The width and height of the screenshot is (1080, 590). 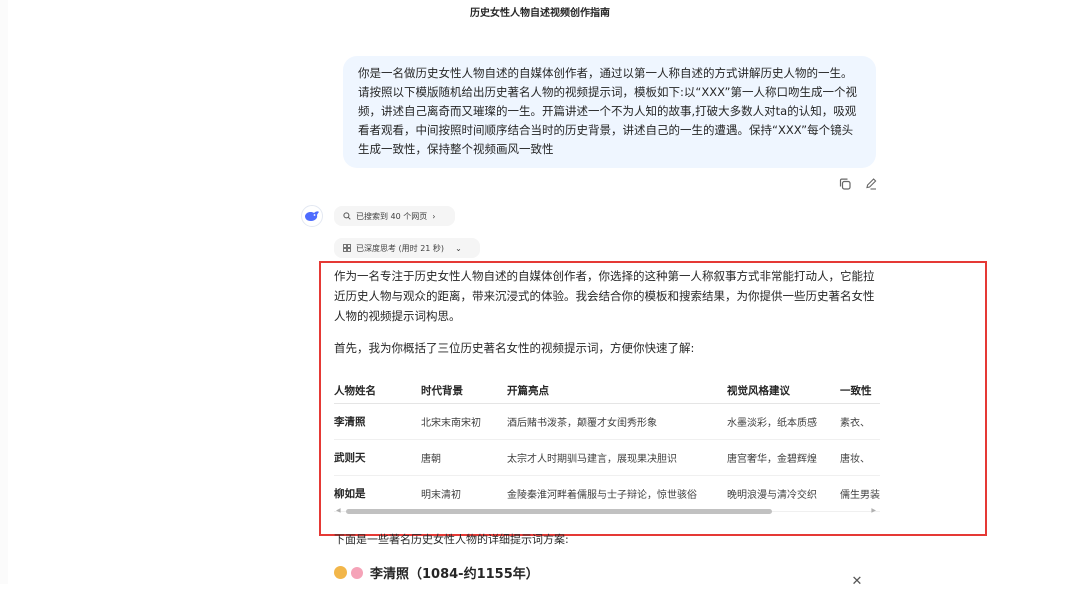 I want to click on table-cell: 酒后赌书泼茶，颠覆才女闺秀形象, so click(x=617, y=421).